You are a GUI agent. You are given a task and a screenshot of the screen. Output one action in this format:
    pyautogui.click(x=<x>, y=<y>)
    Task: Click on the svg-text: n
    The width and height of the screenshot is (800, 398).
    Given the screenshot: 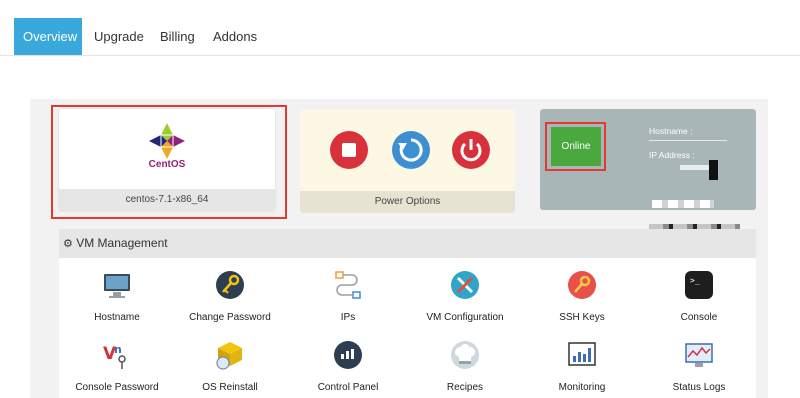 What is the action you would take?
    pyautogui.click(x=118, y=349)
    